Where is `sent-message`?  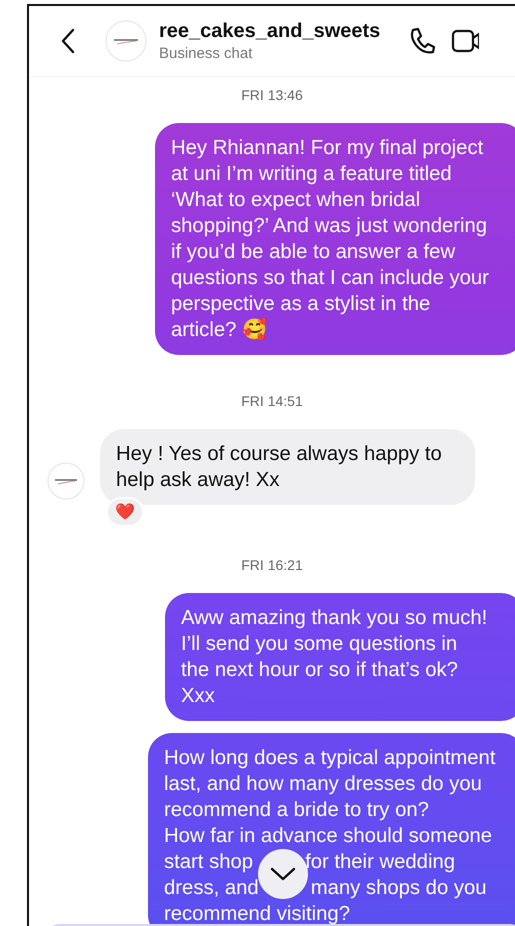 sent-message is located at coordinates (331, 829).